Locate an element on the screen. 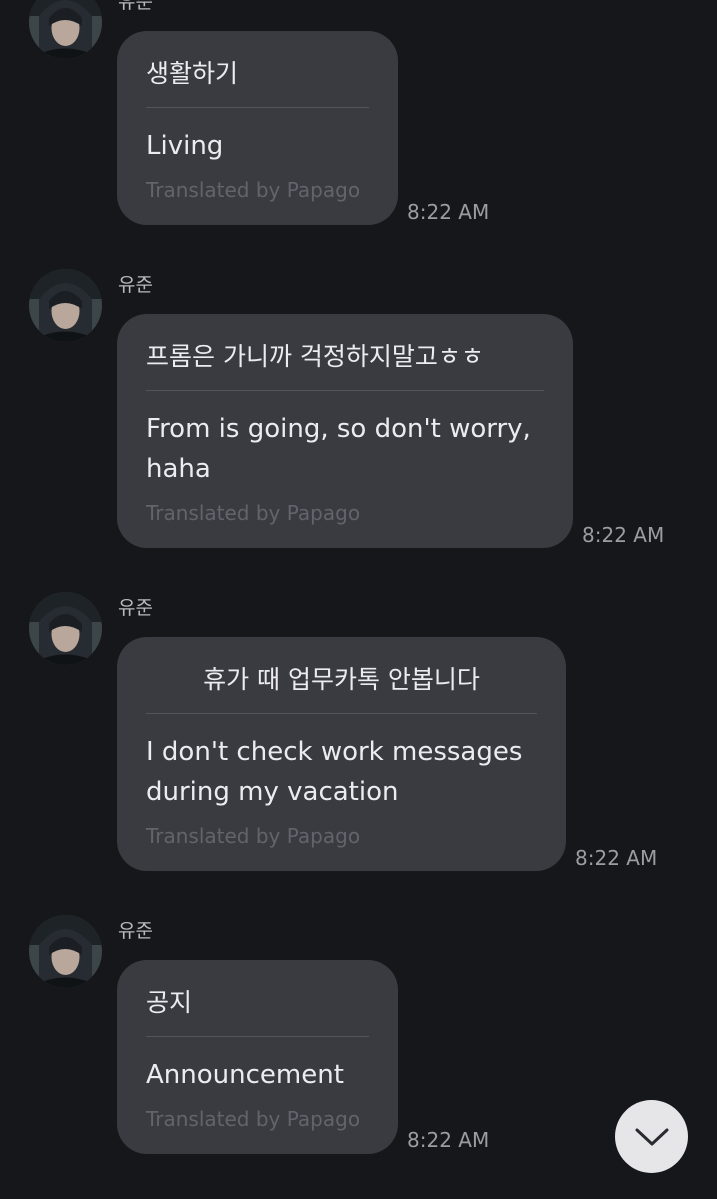 Image resolution: width=717 pixels, height=1199 pixels. original-text: 휴가 때 업무카톡 안봅니다 is located at coordinates (341, 679).